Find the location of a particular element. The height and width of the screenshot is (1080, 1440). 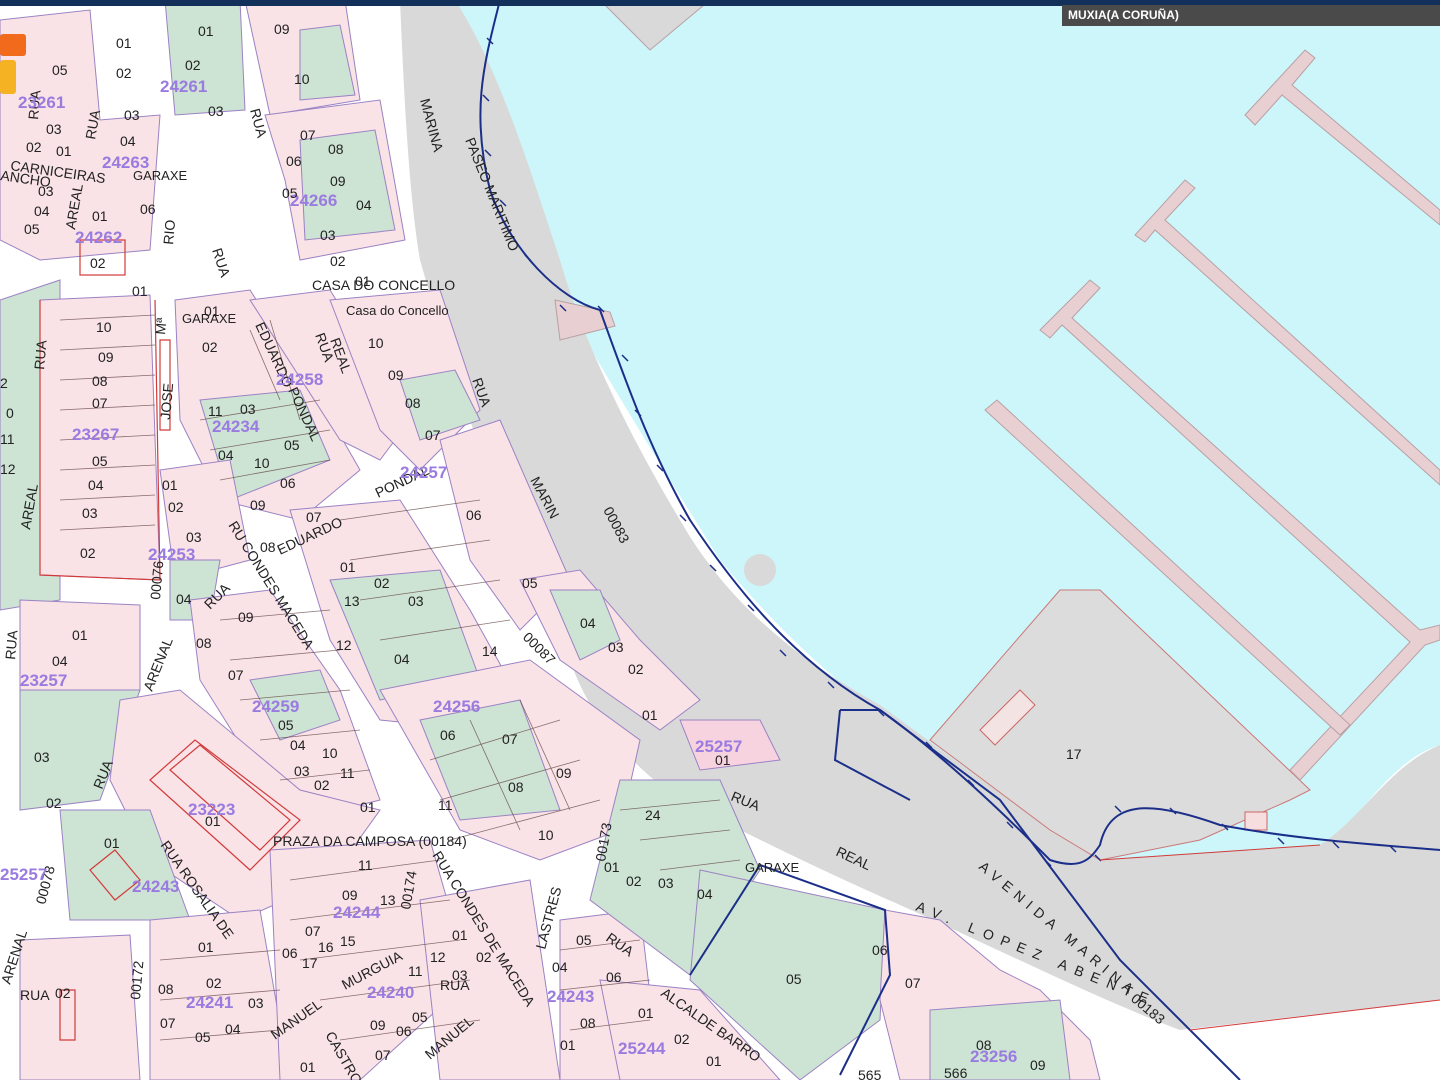

road-code: 00087 is located at coordinates (539, 648).